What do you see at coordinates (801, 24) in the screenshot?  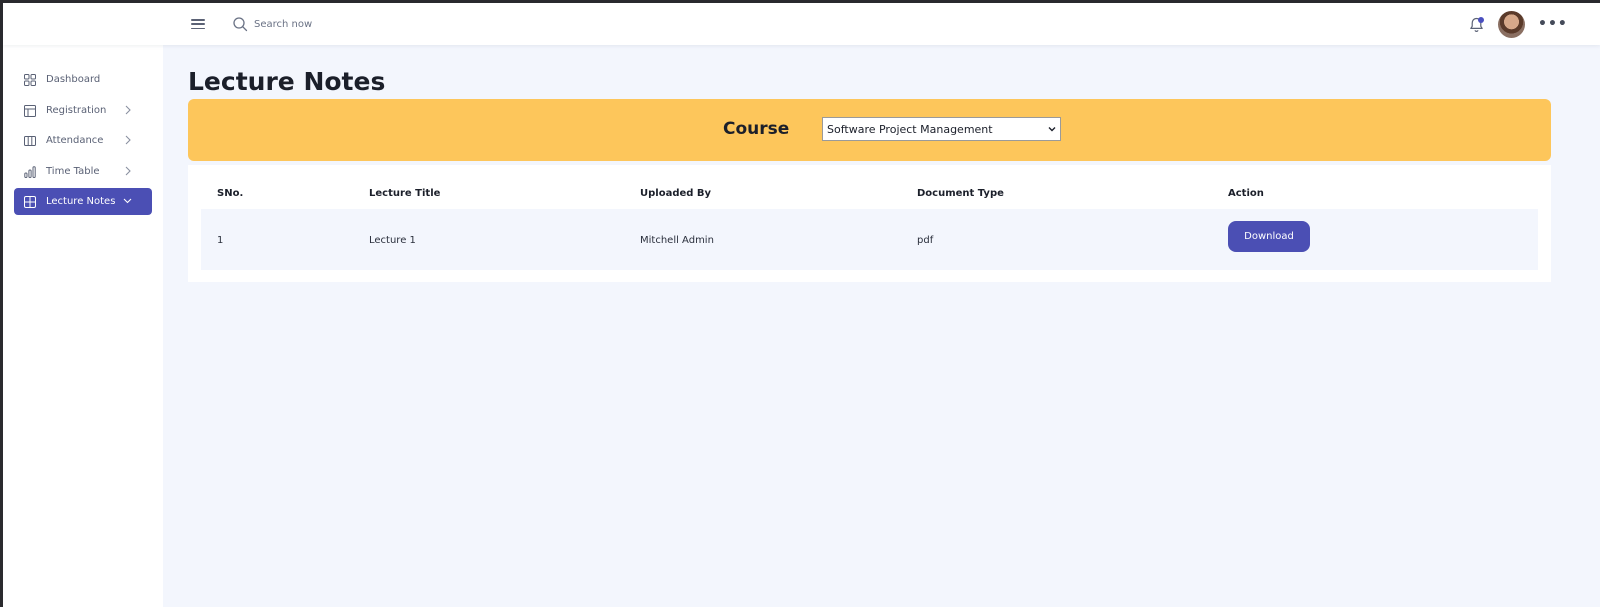 I see `top-bar: •••` at bounding box center [801, 24].